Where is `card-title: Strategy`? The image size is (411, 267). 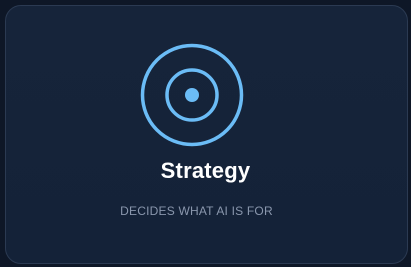 card-title: Strategy is located at coordinates (205, 170).